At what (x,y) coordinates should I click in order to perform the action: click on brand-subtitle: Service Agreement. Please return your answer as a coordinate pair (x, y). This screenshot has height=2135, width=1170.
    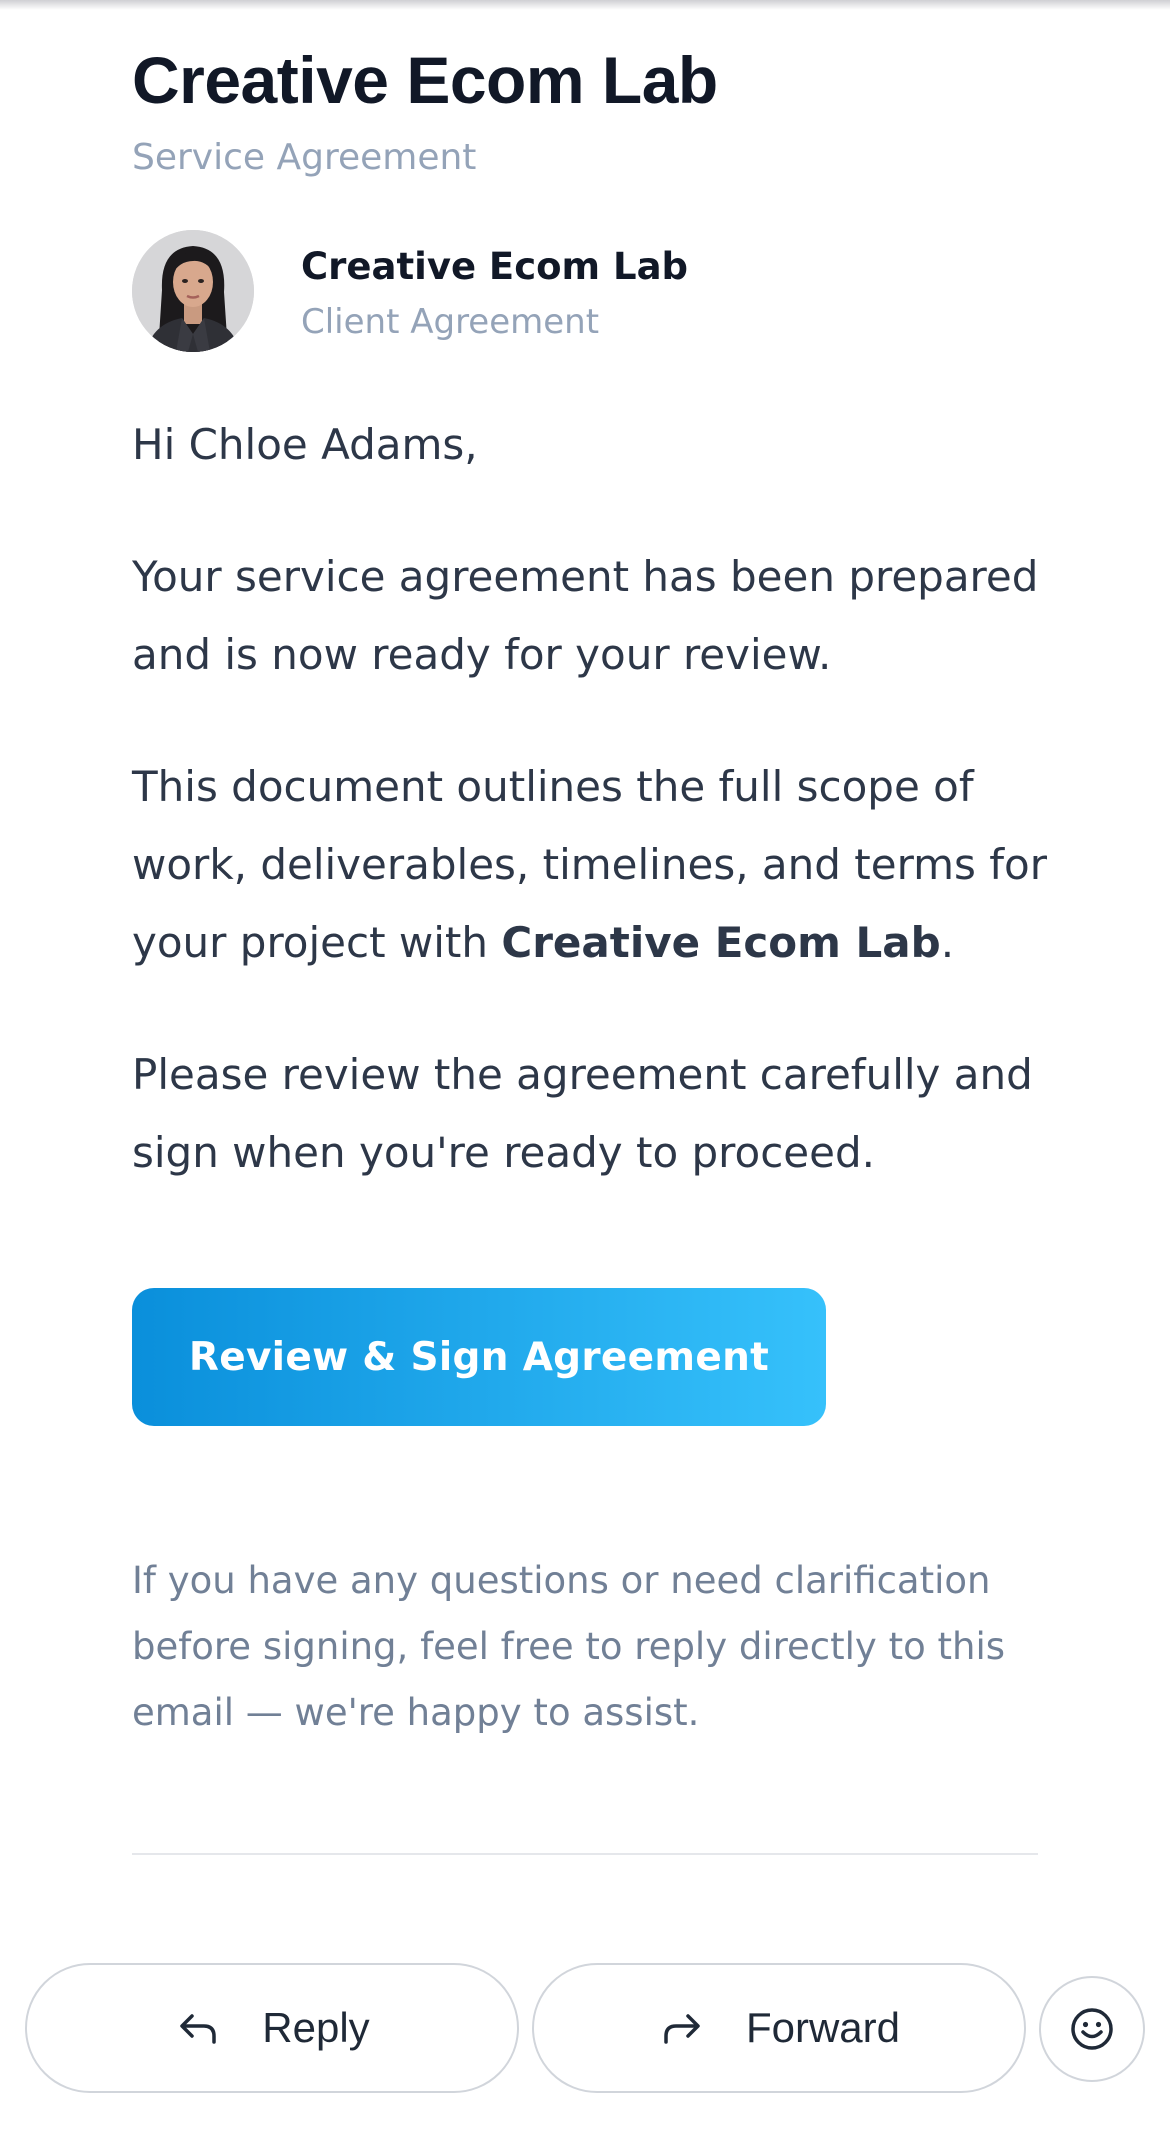
    Looking at the image, I should click on (304, 157).